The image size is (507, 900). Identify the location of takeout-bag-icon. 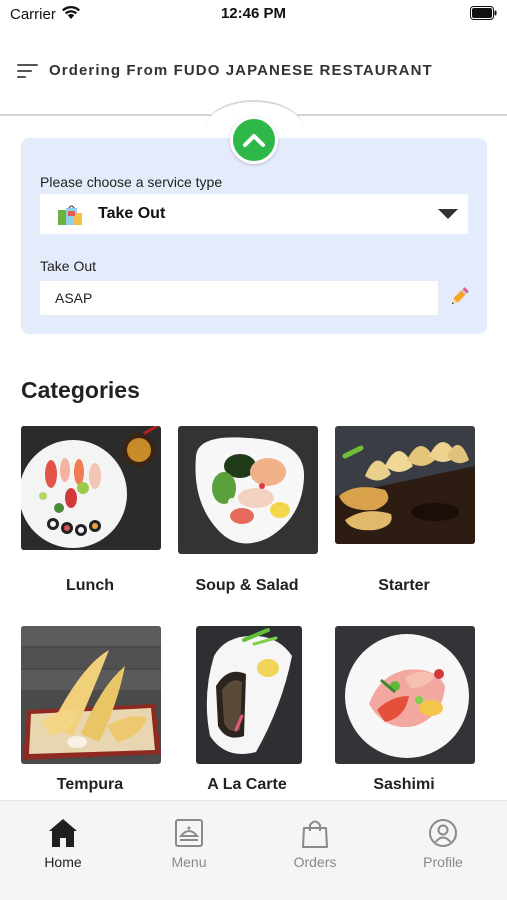
(70, 215).